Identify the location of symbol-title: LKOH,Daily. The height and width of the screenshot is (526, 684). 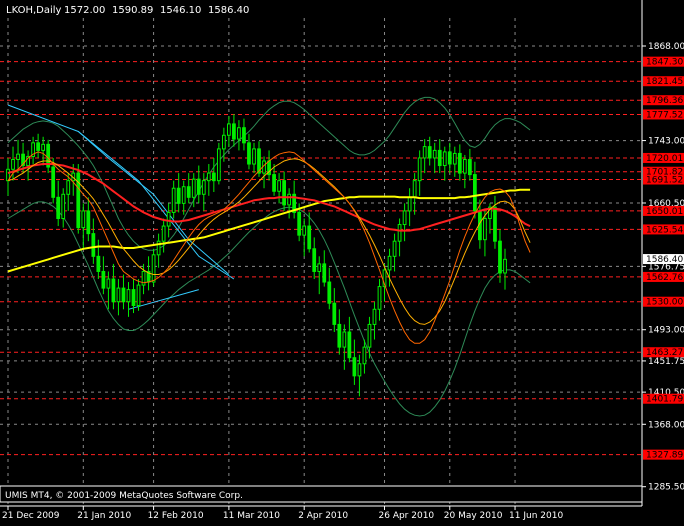
(34, 10).